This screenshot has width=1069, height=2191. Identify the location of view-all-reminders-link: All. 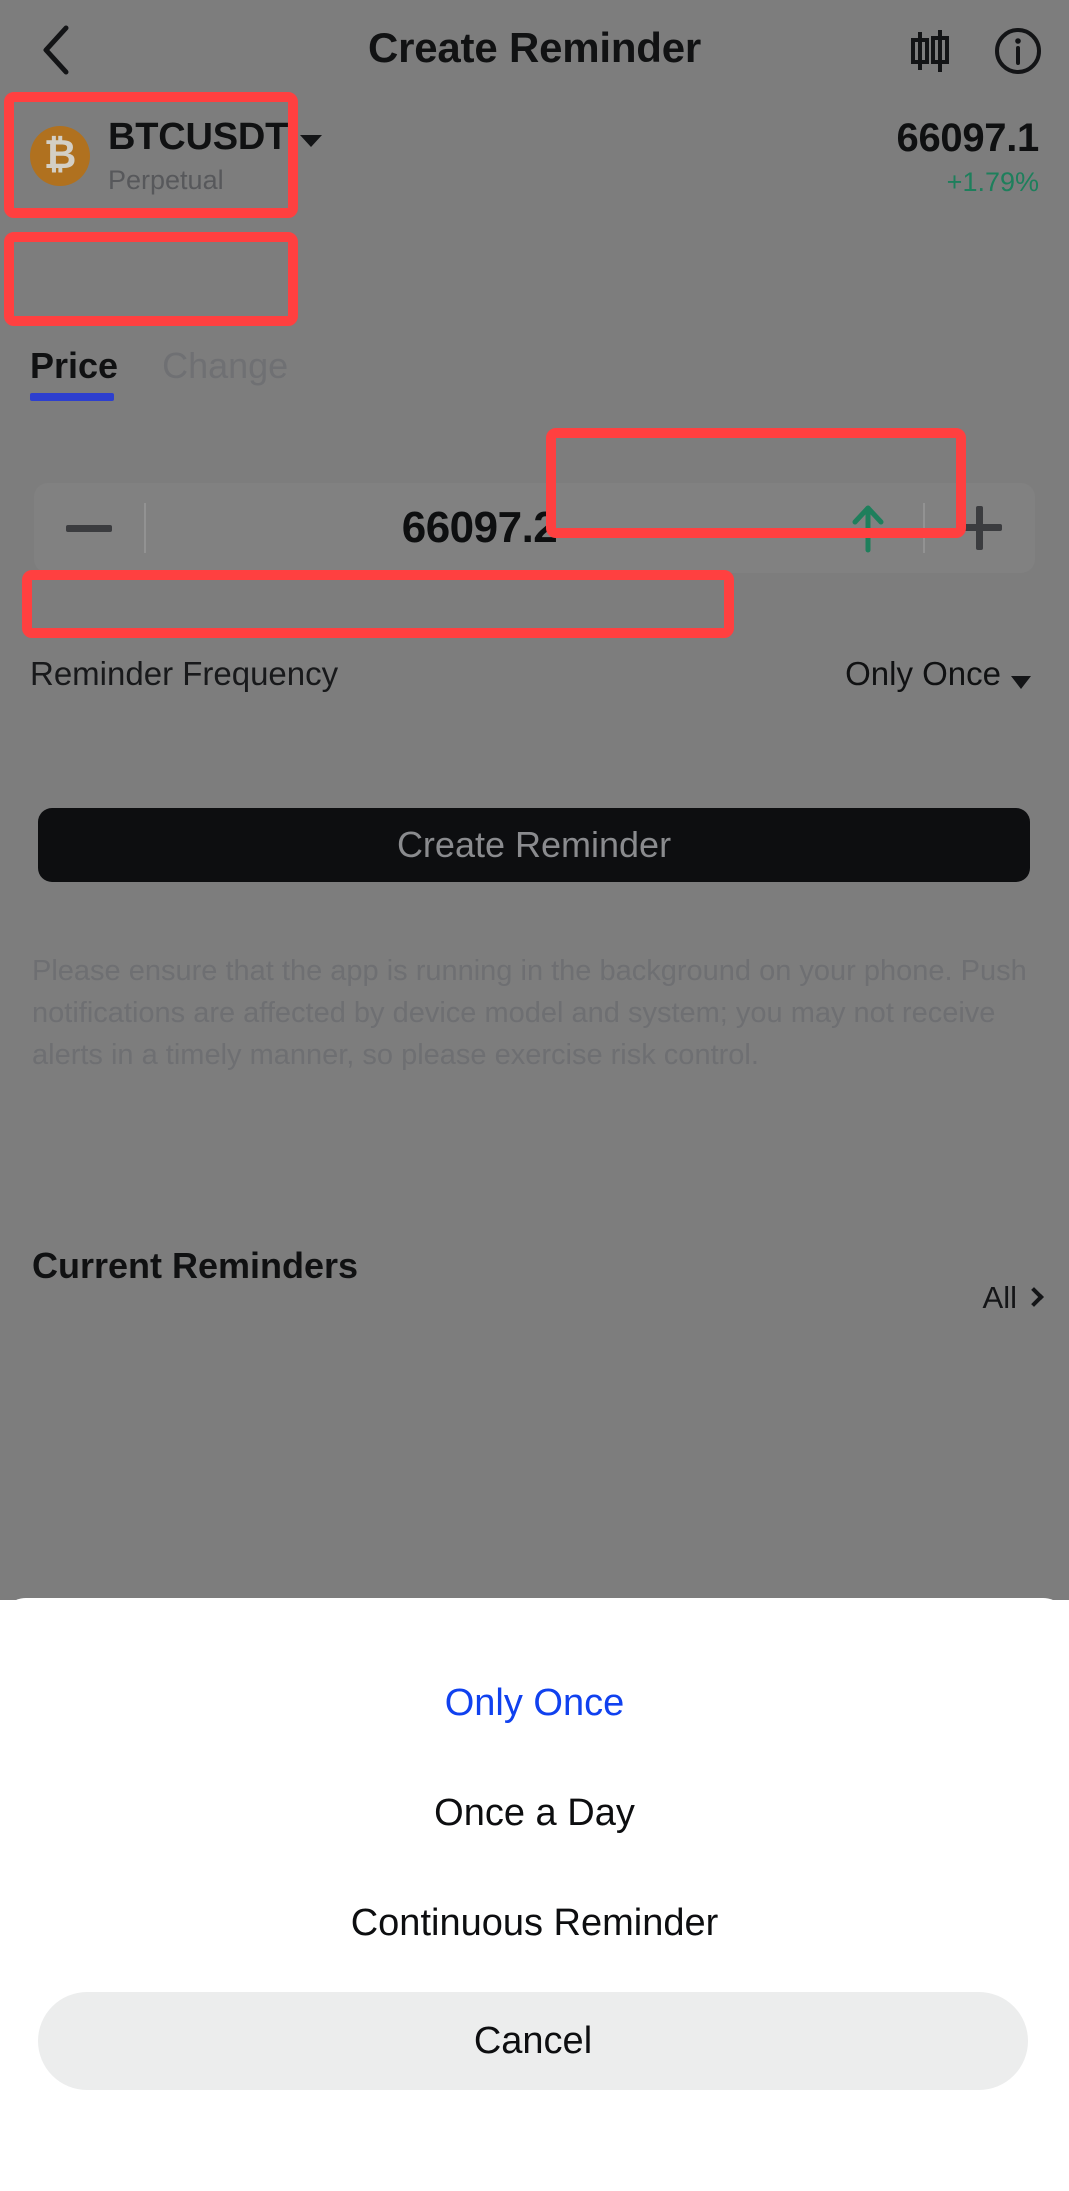
(1013, 1298).